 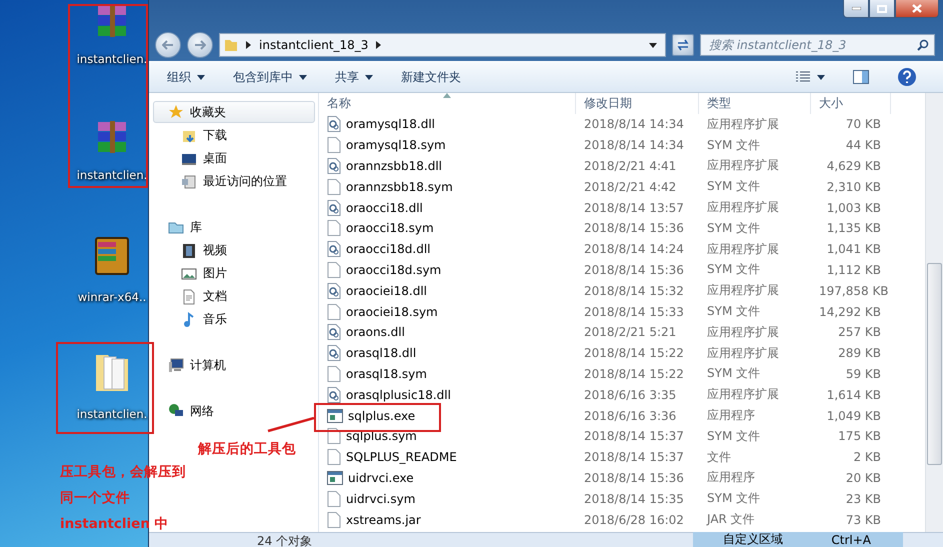 What do you see at coordinates (233, 158) in the screenshot?
I see `navigation-item: 桌面` at bounding box center [233, 158].